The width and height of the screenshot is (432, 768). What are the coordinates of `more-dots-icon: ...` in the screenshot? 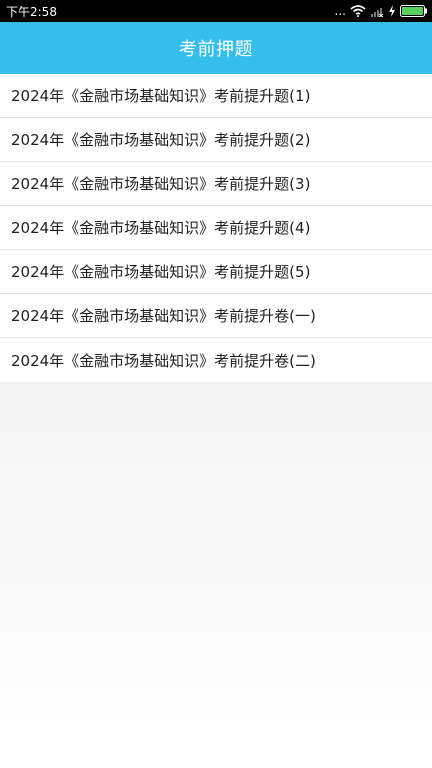 It's located at (340, 11).